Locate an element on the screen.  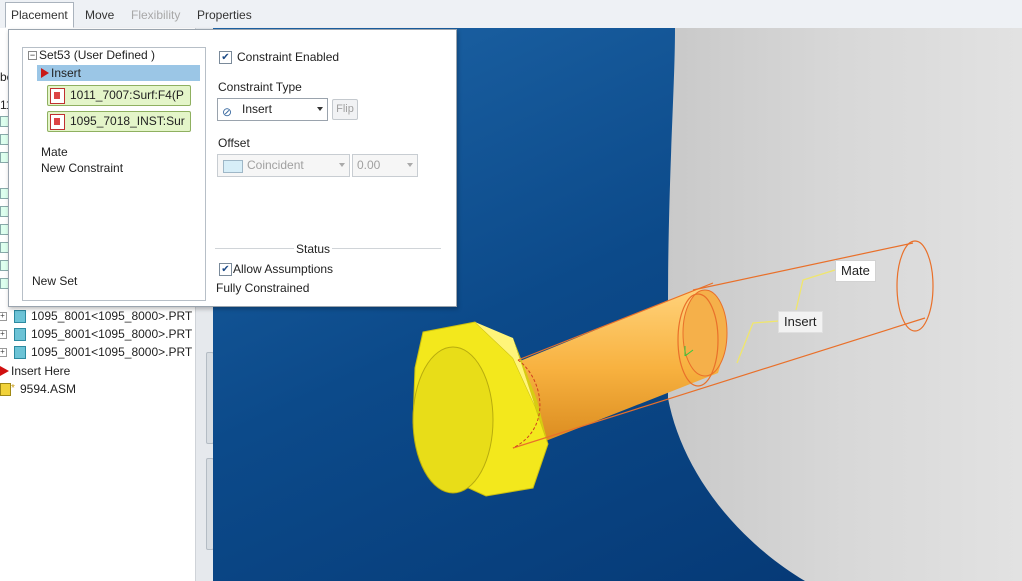
new-set: New Set is located at coordinates (54, 281).